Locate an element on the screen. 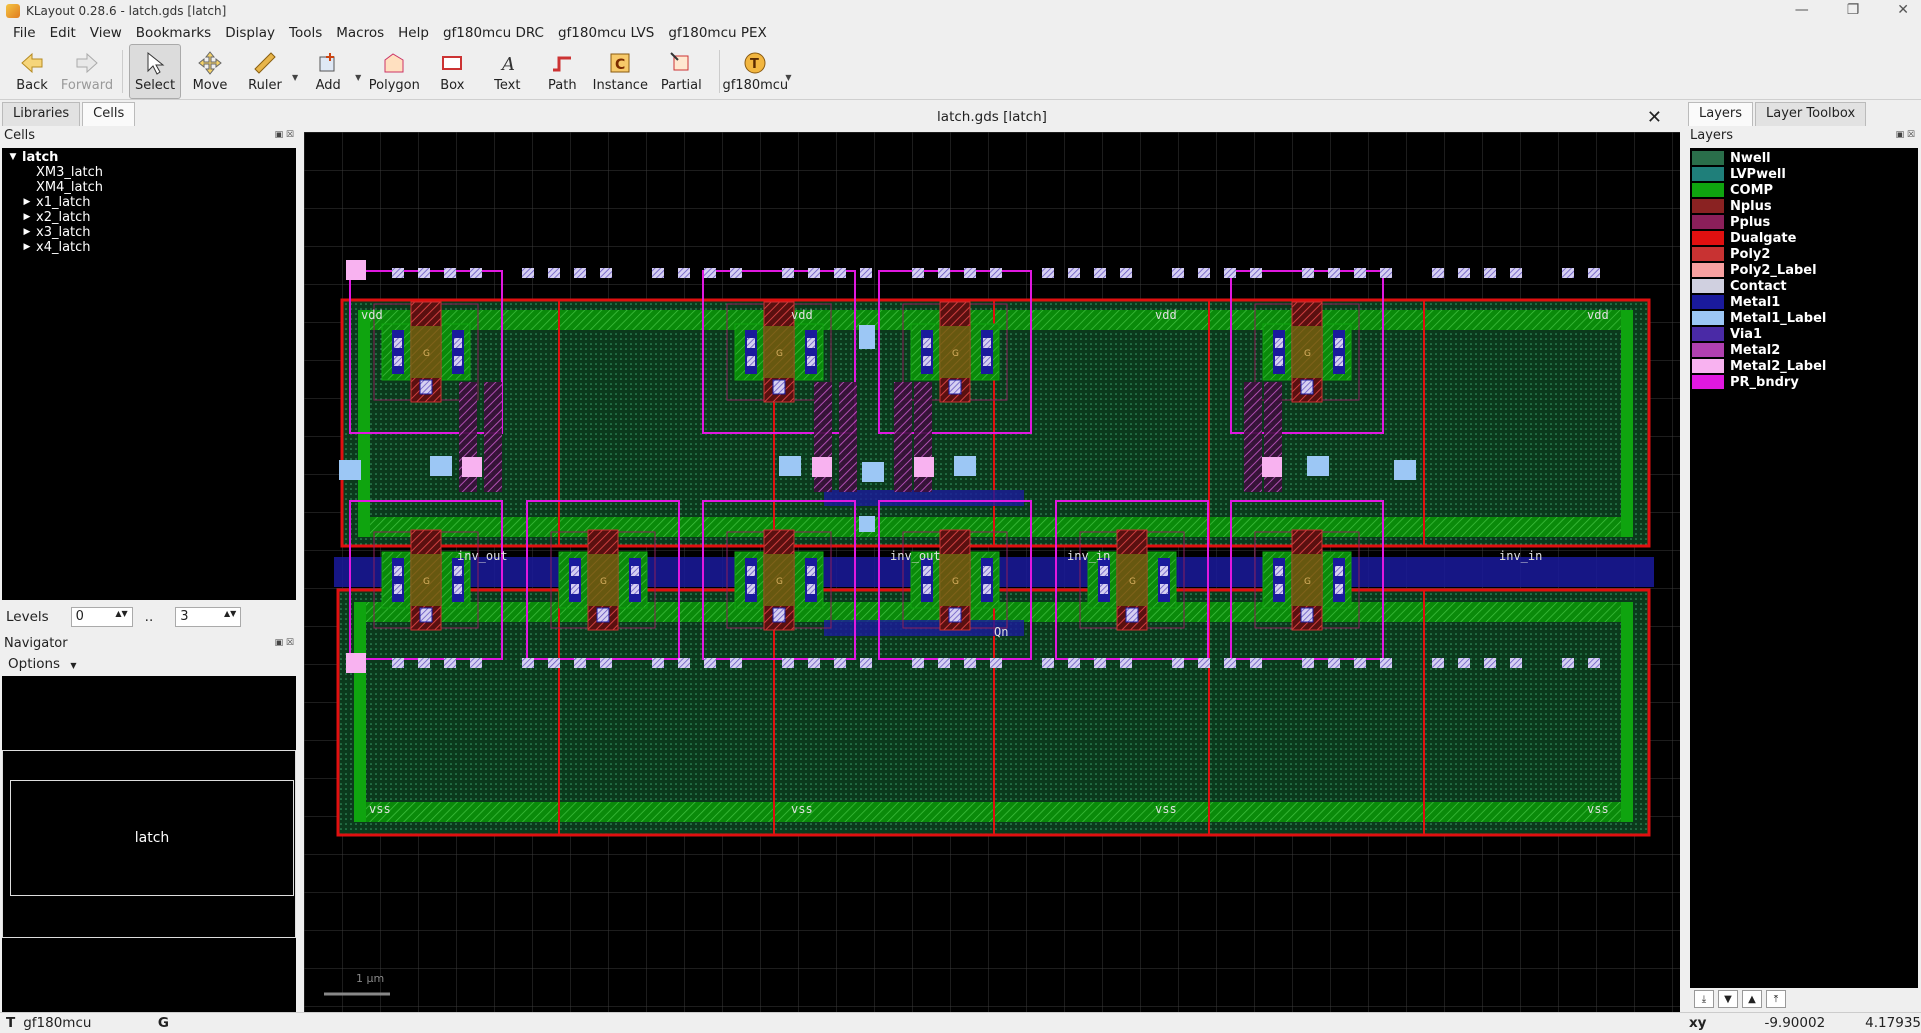 The width and height of the screenshot is (1921, 1033). close-layout-icon: ✕ is located at coordinates (1654, 117).